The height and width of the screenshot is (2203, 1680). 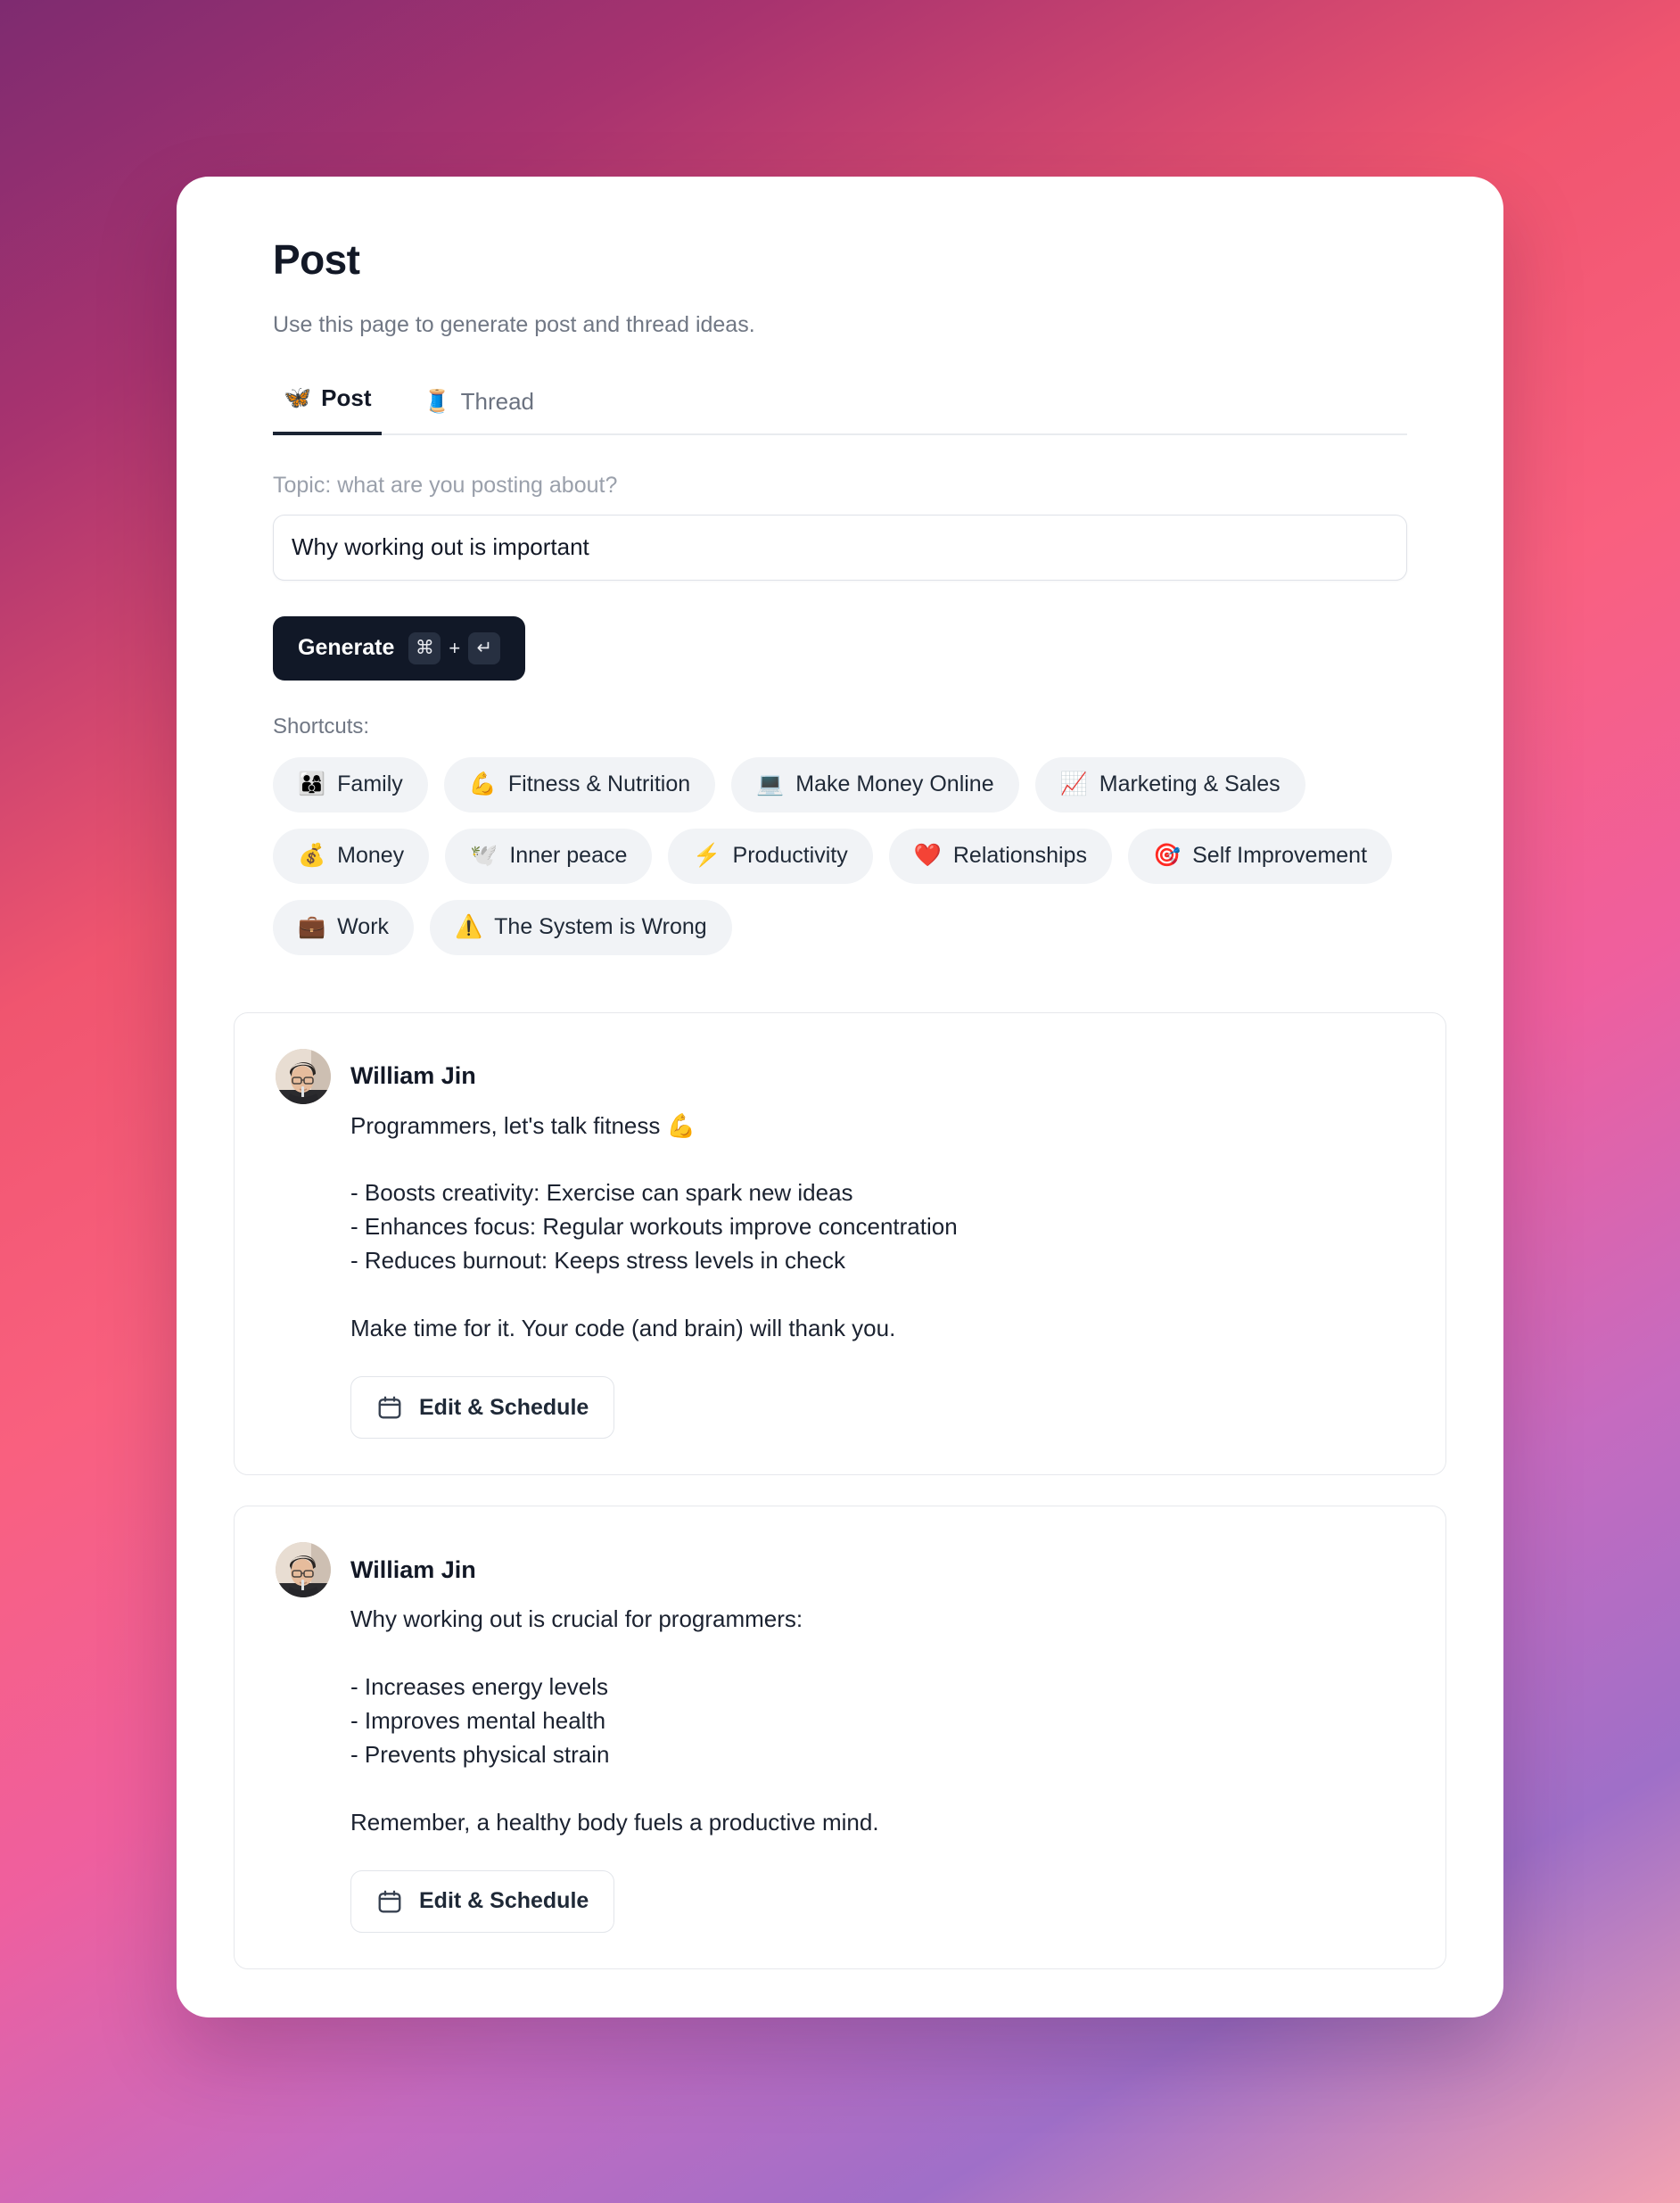 I want to click on shortcuts-label: Shortcuts:, so click(x=321, y=726).